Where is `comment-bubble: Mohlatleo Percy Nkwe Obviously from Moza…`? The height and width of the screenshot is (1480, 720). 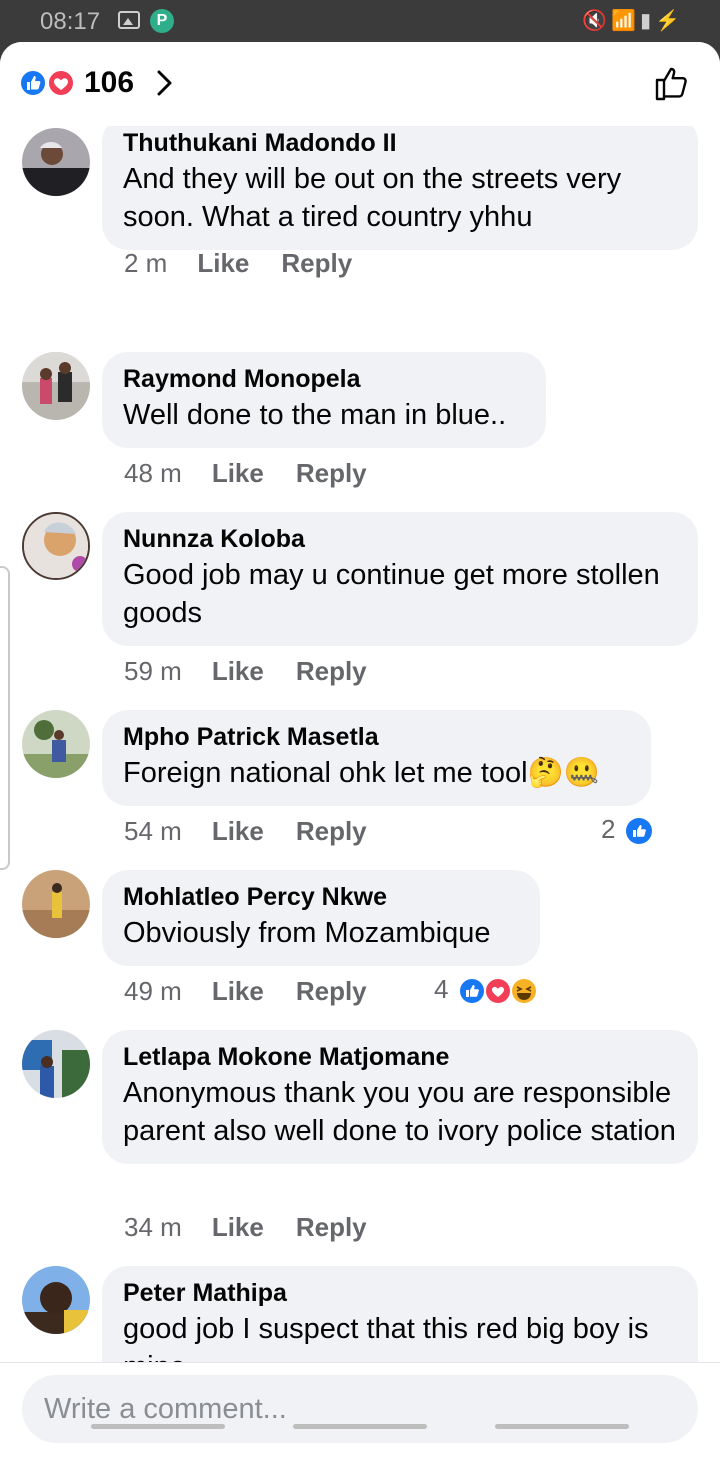
comment-bubble: Mohlatleo Percy Nkwe Obviously from Moza… is located at coordinates (321, 918).